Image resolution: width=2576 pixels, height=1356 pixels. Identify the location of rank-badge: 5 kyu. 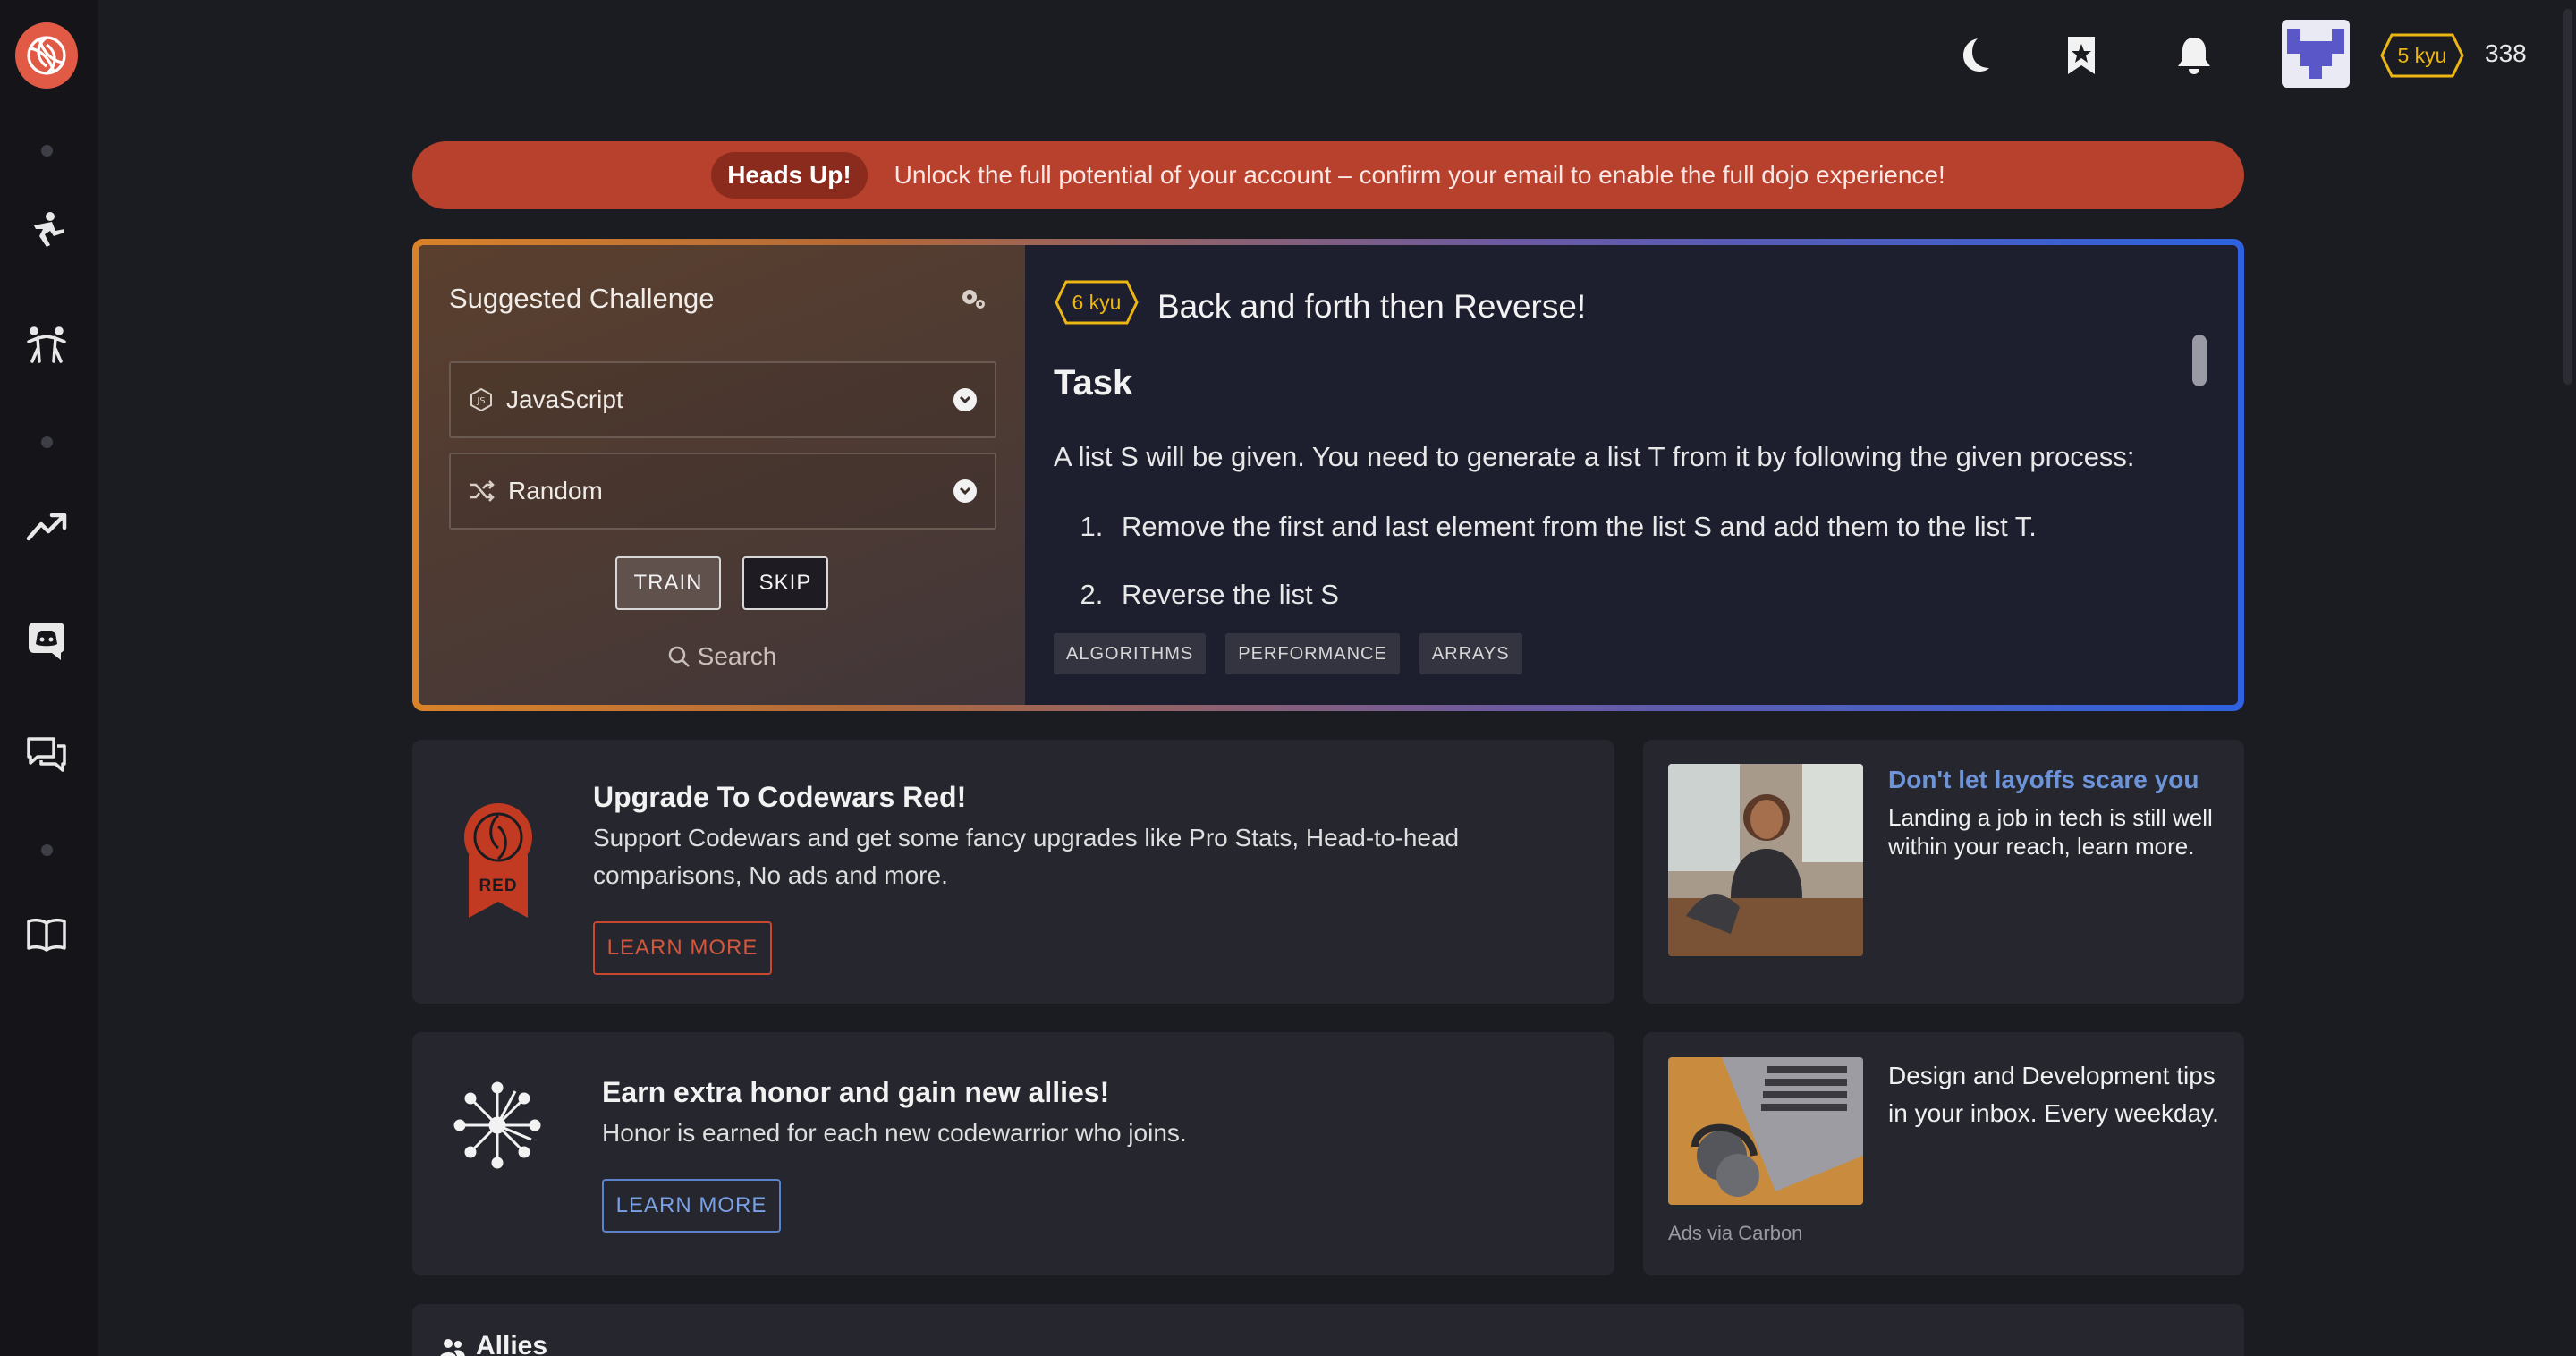
(2422, 55).